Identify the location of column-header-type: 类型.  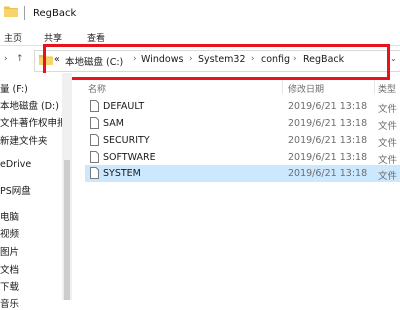
(387, 88).